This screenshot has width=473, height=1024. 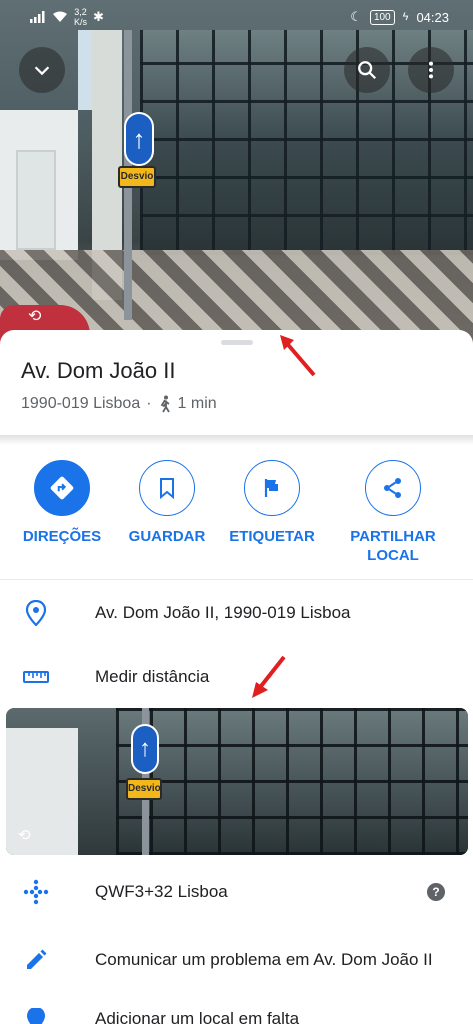 I want to click on clock: 04:23, so click(x=432, y=17).